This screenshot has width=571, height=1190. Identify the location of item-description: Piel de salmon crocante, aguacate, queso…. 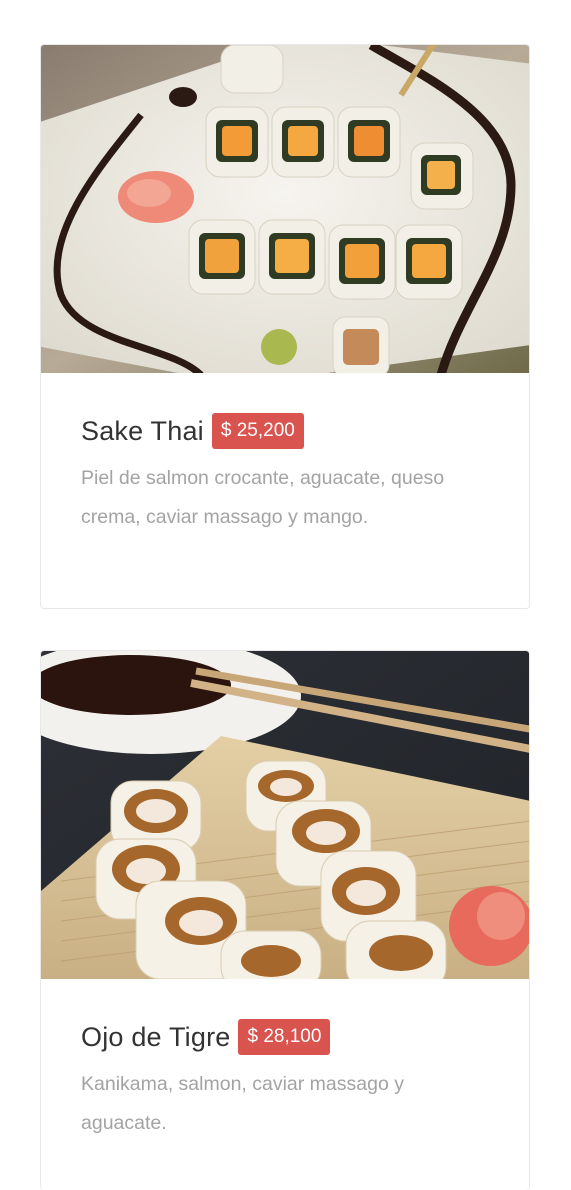
(263, 497).